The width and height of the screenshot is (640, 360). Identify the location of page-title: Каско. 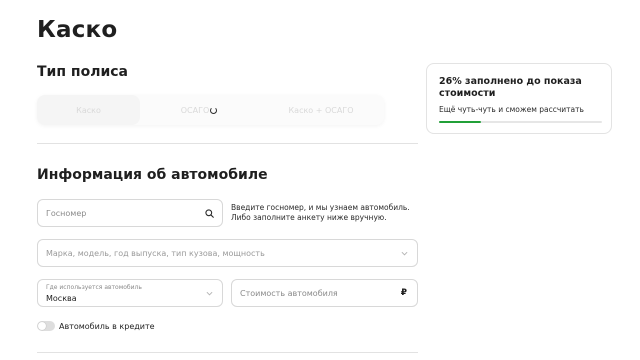
(77, 30).